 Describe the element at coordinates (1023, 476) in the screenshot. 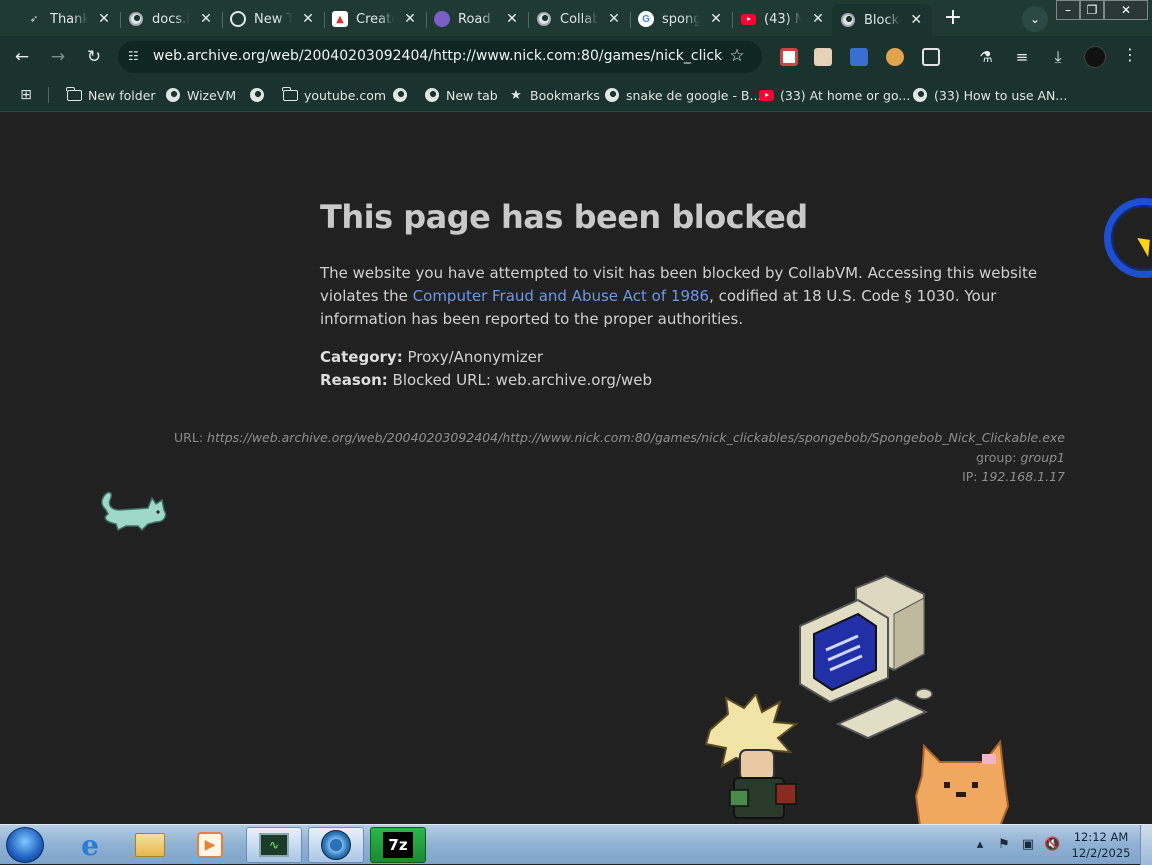

I see `ip-value: 192.168.1.17` at that location.